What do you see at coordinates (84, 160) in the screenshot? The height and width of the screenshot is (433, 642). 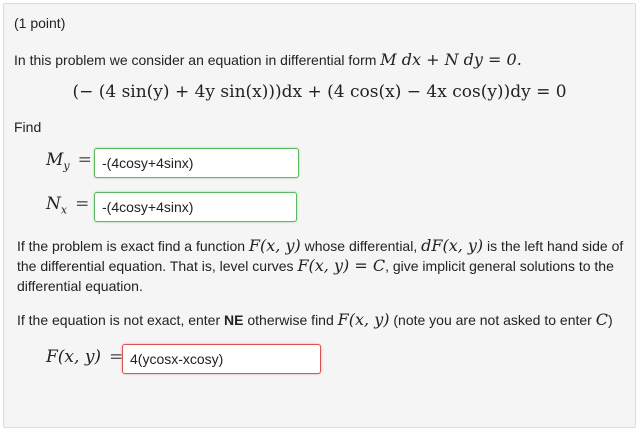 I see `my-equals: =` at bounding box center [84, 160].